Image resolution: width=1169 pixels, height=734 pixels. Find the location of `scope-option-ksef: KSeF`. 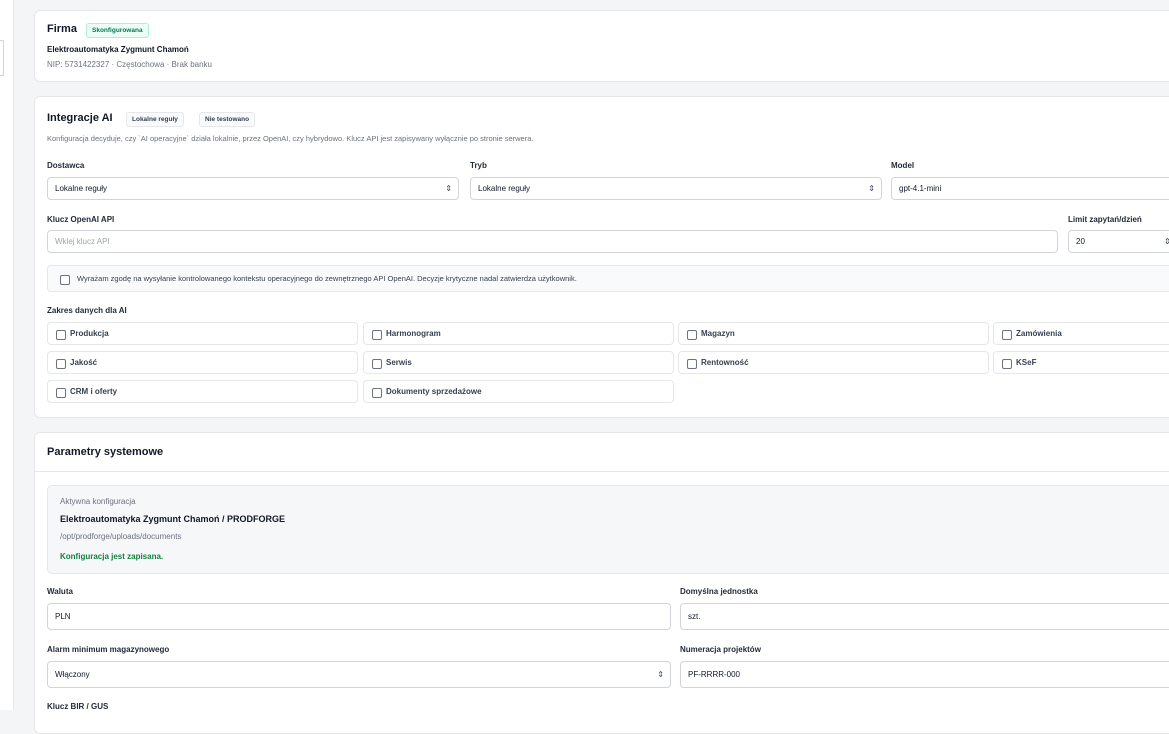

scope-option-ksef: KSeF is located at coordinates (1081, 362).